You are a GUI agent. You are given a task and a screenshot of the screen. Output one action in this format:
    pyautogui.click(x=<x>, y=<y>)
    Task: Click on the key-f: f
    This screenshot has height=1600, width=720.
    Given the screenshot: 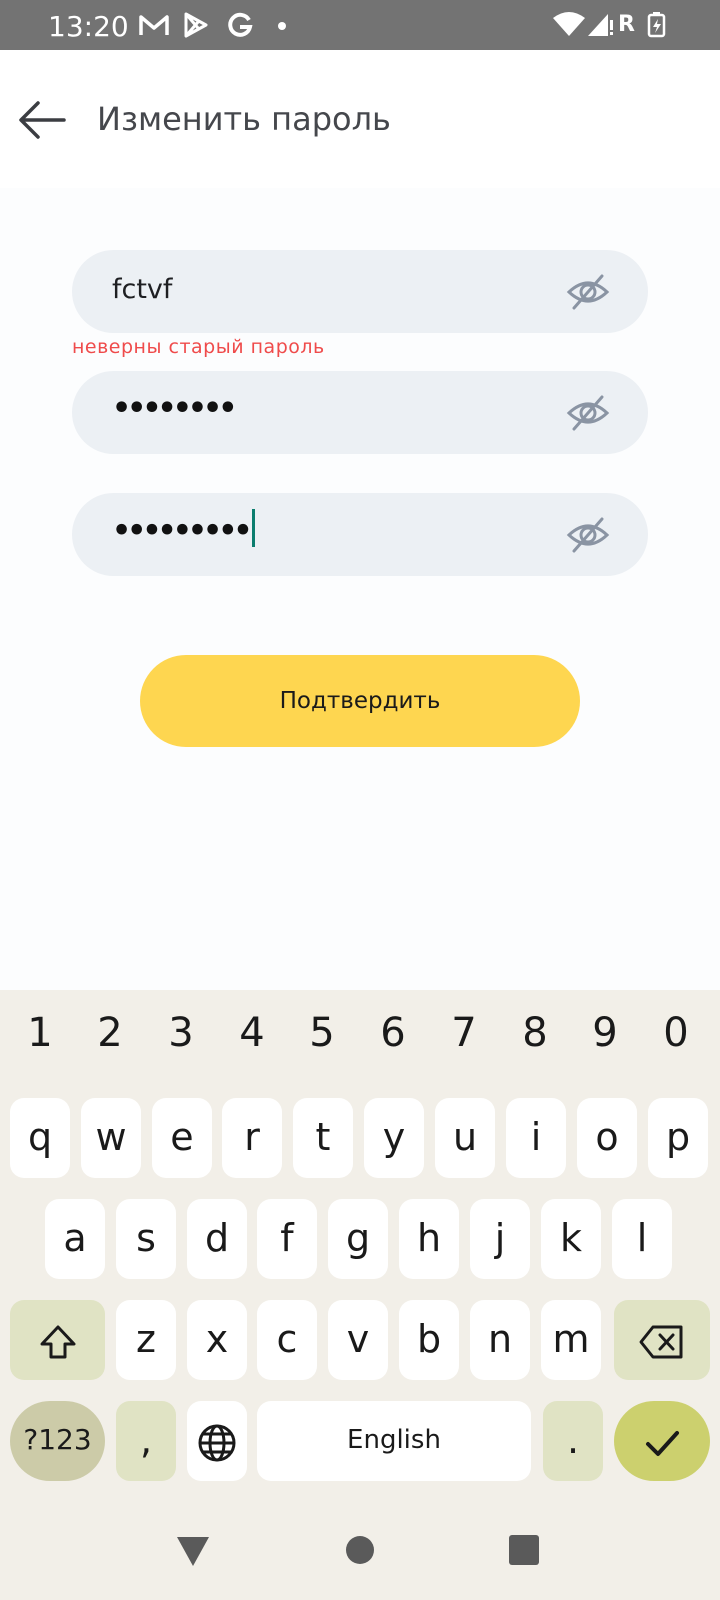 What is the action you would take?
    pyautogui.click(x=287, y=1239)
    